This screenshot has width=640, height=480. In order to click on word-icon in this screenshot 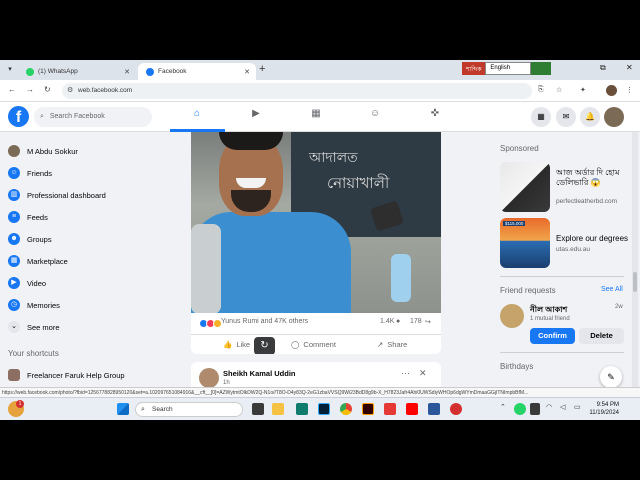, I will do `click(434, 409)`.